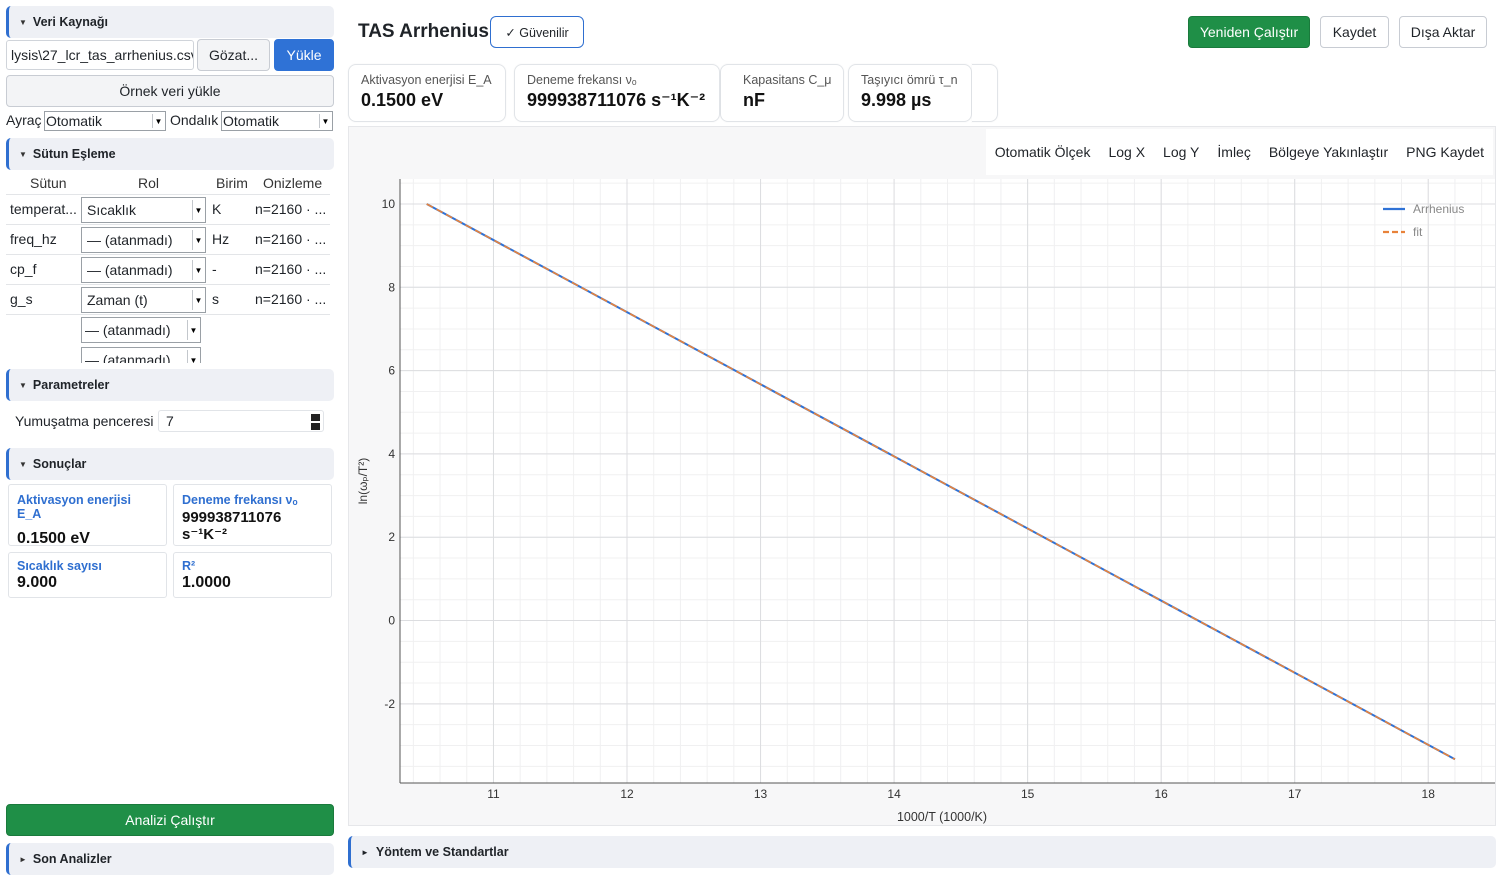  Describe the element at coordinates (143, 210) in the screenshot. I see `mapping-role-select: Sıcaklık ▼` at that location.